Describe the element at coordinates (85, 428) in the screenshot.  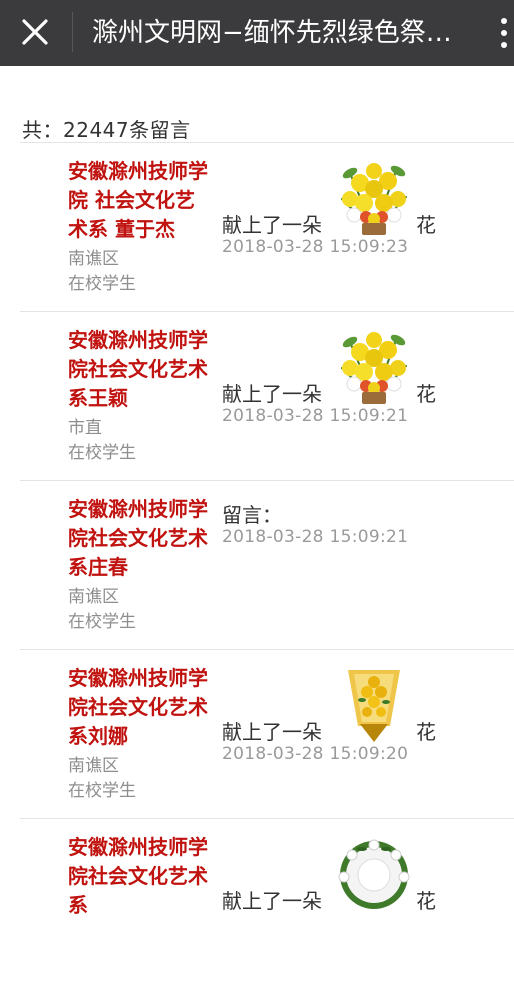
I see `author-region: 市直` at that location.